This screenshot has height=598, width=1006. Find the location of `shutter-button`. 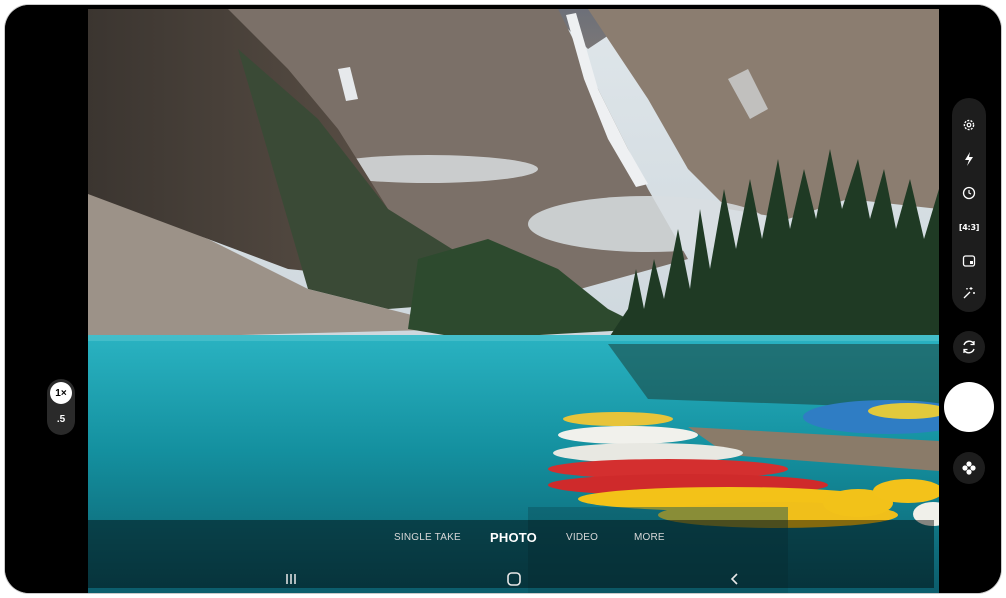

shutter-button is located at coordinates (969, 407).